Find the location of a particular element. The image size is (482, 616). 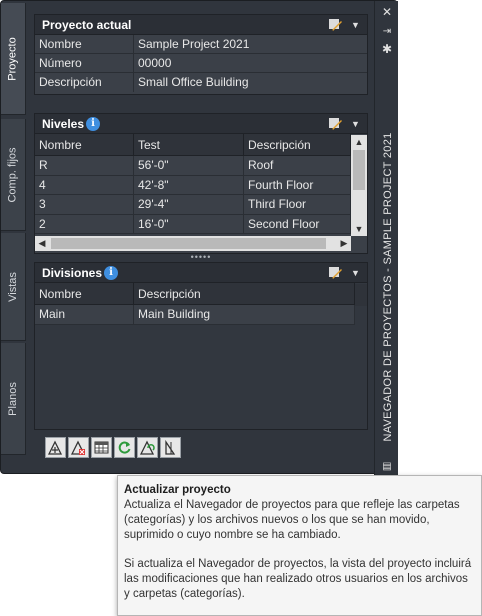

refresh-button is located at coordinates (124, 447).